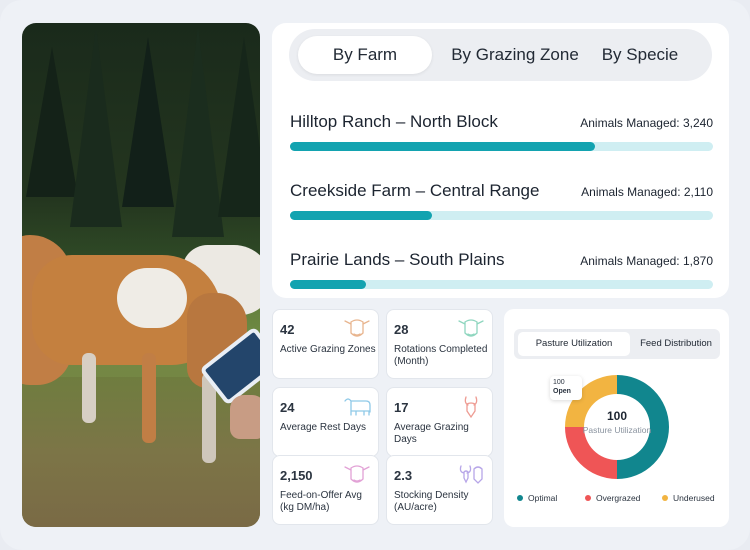 The height and width of the screenshot is (550, 750). What do you see at coordinates (646, 123) in the screenshot?
I see `animals-managed-count: Animals Managed: 3,240` at bounding box center [646, 123].